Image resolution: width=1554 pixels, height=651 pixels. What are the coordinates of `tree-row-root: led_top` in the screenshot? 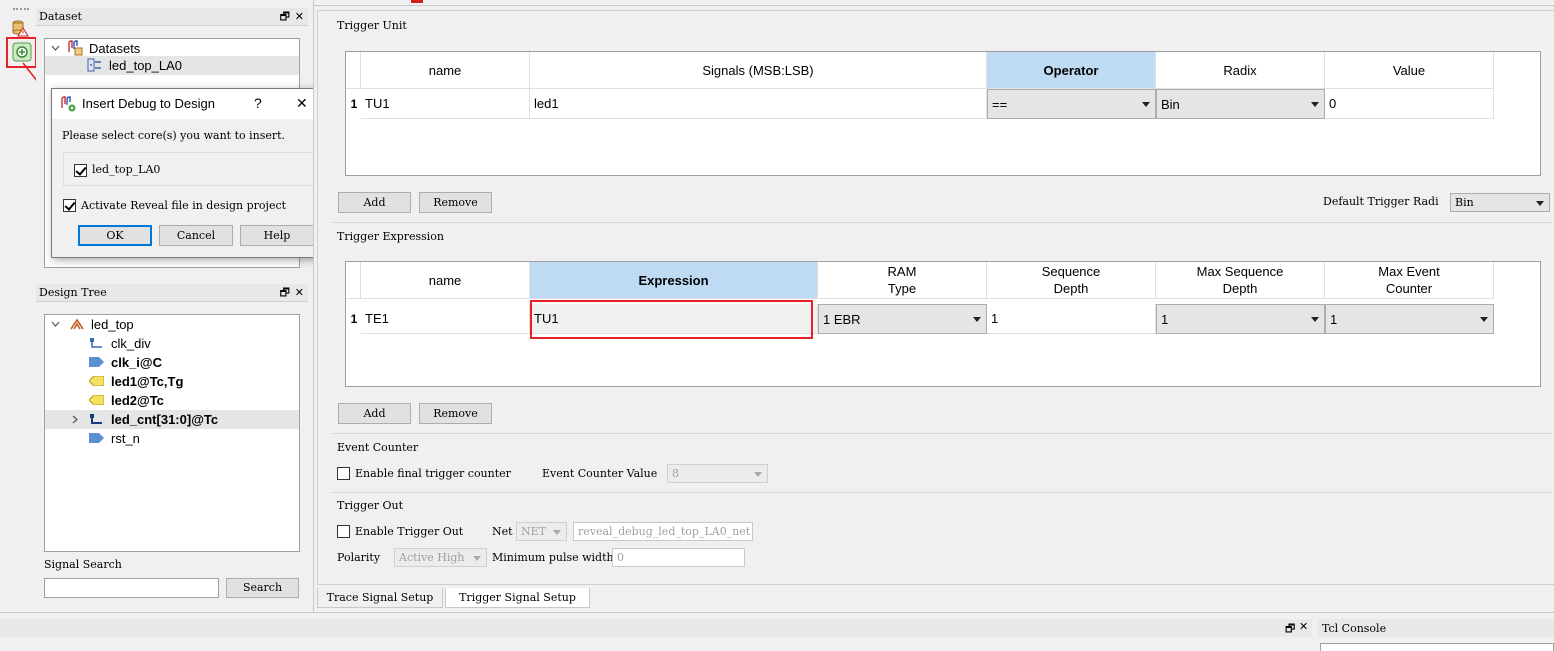 It's located at (172, 324).